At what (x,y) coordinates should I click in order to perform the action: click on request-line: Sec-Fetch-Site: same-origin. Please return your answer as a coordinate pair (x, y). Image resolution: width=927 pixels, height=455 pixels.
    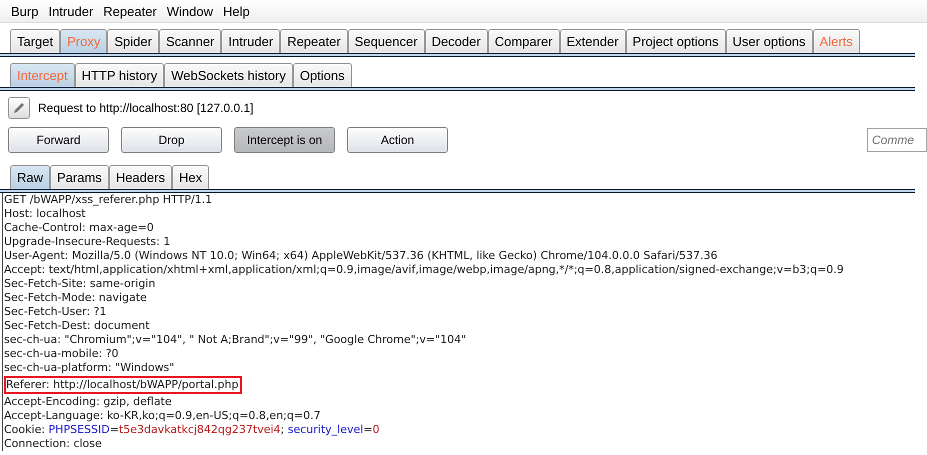
    Looking at the image, I should click on (80, 284).